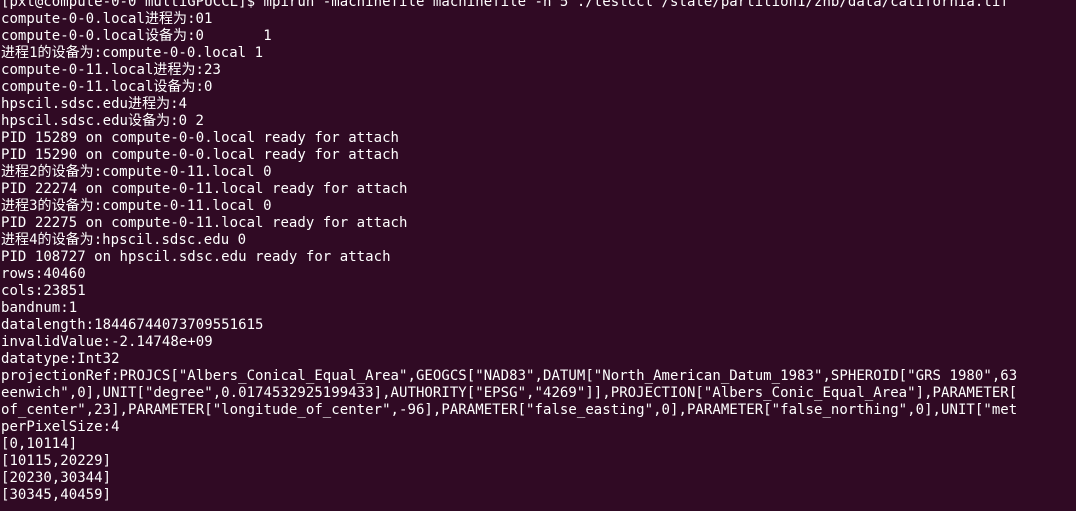  I want to click on terminal-line: invalidValue:-2.14748e+09, so click(107, 342).